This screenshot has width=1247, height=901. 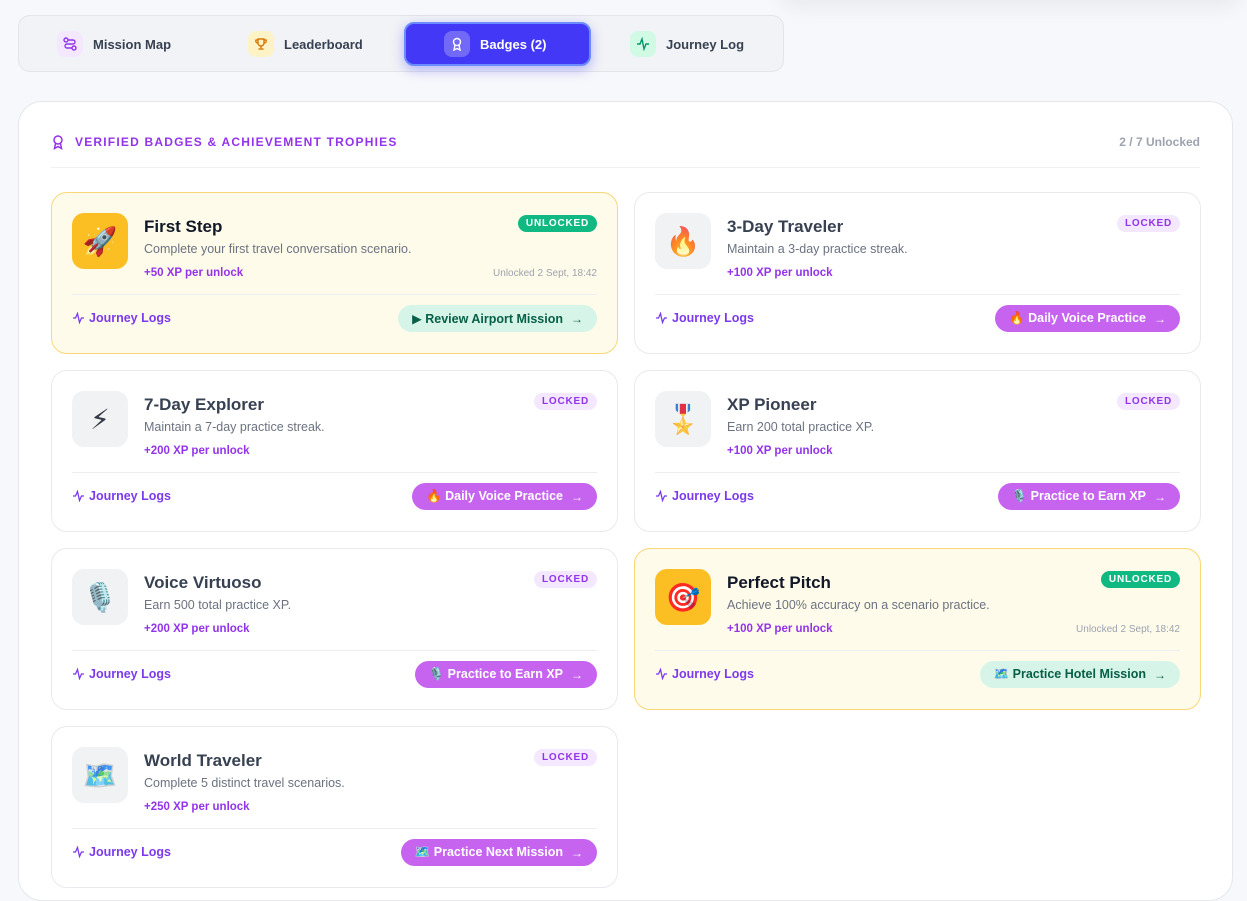 I want to click on badge-emoji-icon: 🎯, so click(x=683, y=597).